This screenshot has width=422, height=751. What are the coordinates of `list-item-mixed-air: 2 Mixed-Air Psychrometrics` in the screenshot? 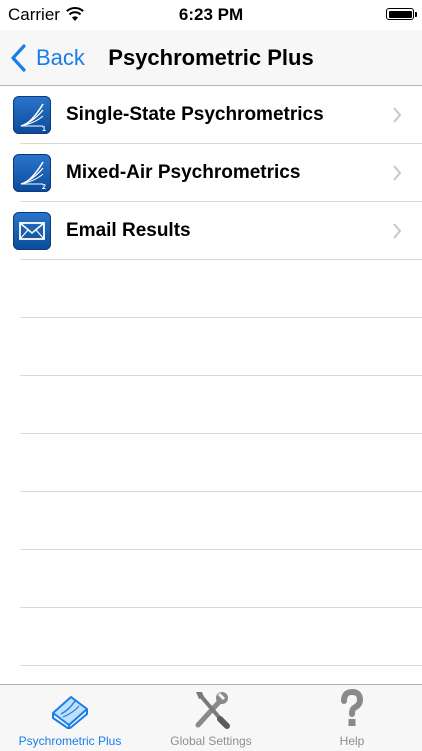 It's located at (217, 173).